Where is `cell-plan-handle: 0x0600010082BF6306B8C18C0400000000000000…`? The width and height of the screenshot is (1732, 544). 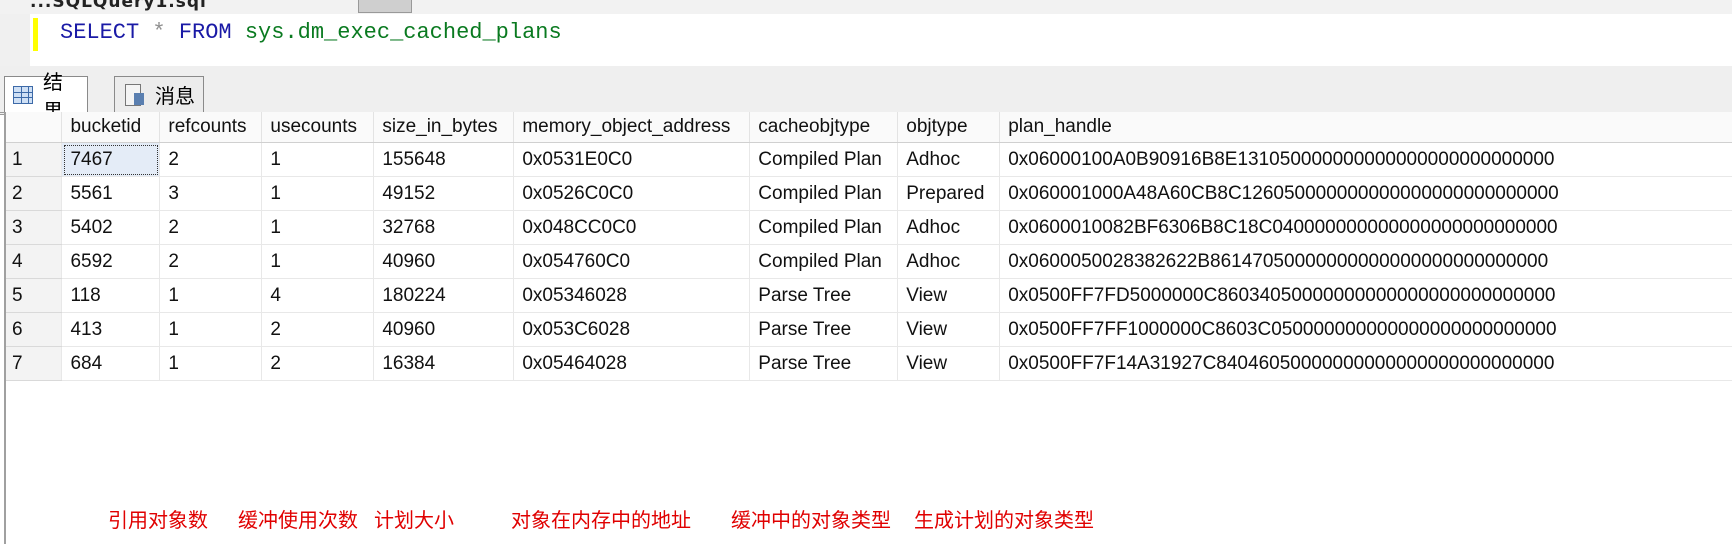 cell-plan-handle: 0x0600010082BF6306B8C18C0400000000000000… is located at coordinates (1365, 227).